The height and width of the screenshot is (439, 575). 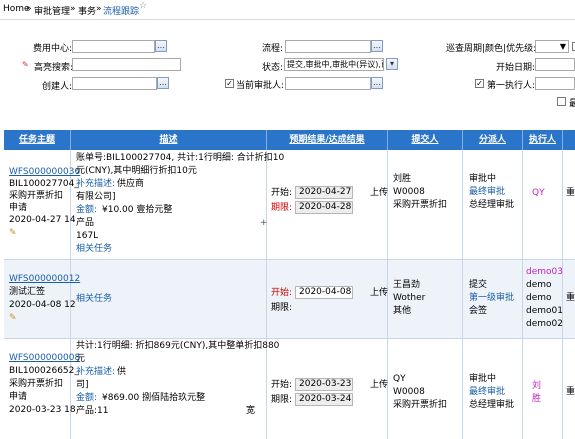 I want to click on qty-text: 167L, so click(x=87, y=236).